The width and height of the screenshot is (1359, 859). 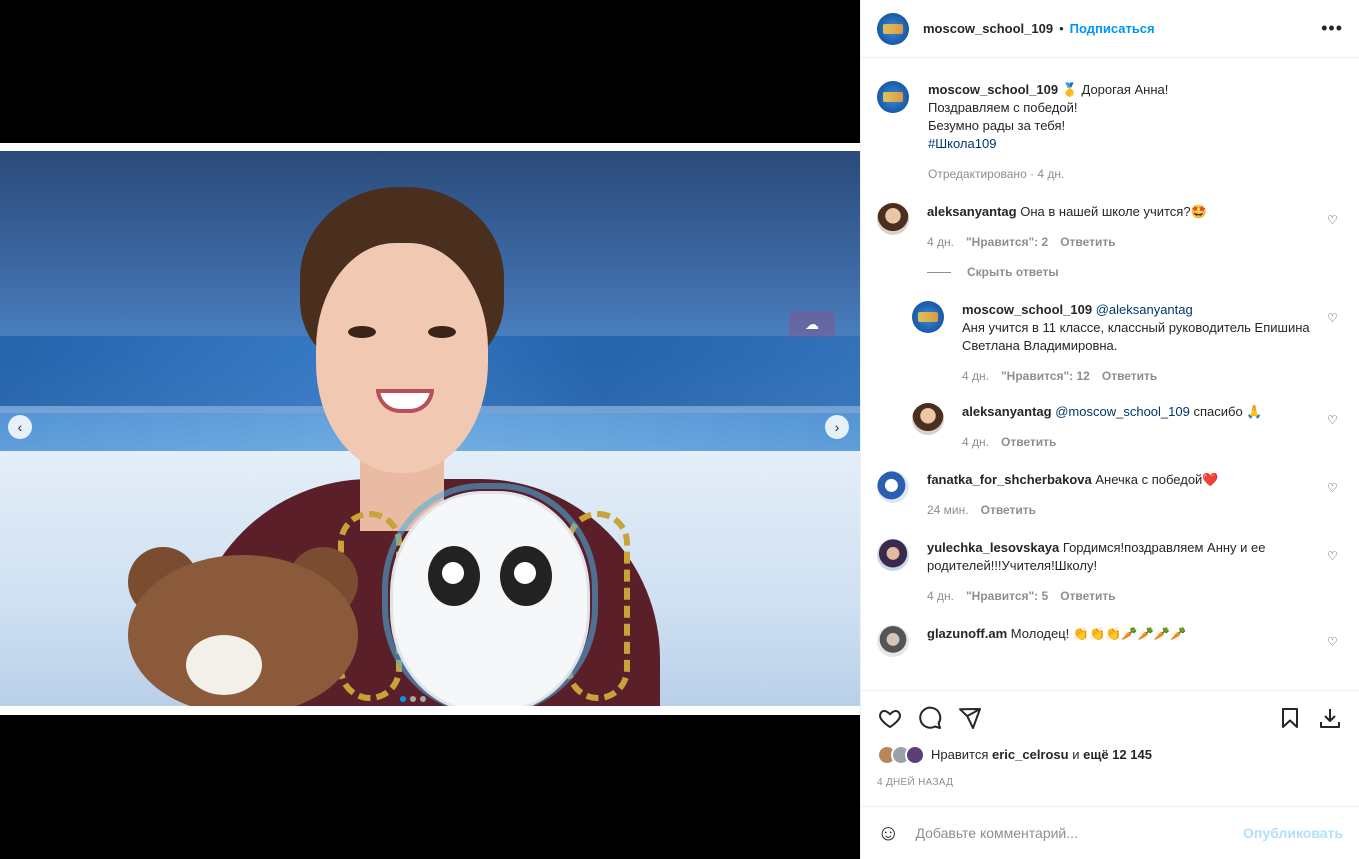 I want to click on caption-username: moscow_school_109, so click(x=993, y=89).